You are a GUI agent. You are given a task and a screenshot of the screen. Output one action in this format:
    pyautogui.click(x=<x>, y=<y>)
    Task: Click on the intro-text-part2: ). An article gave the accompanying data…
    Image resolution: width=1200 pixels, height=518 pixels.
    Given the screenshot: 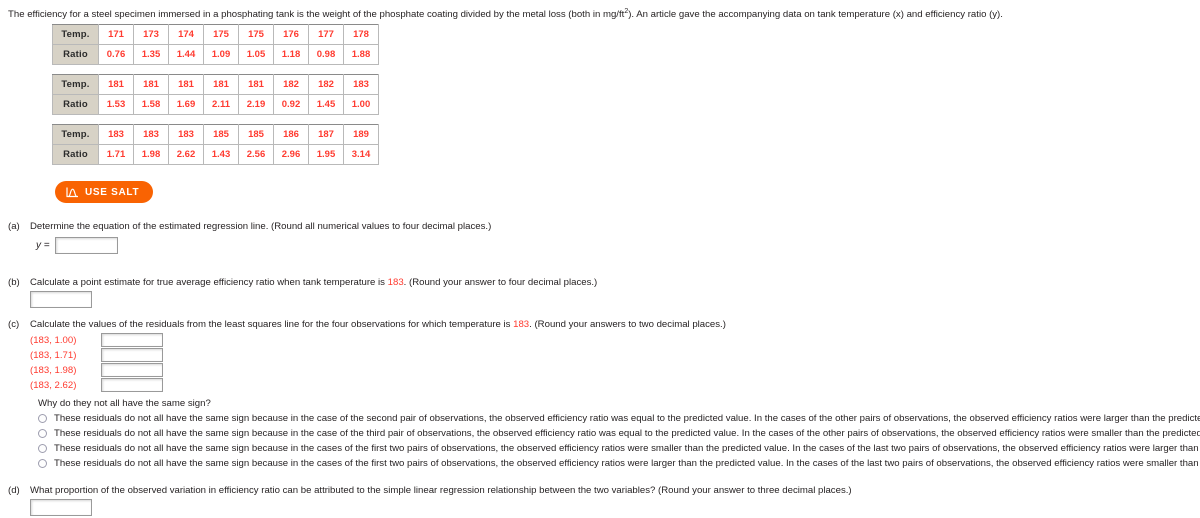 What is the action you would take?
    pyautogui.click(x=815, y=15)
    